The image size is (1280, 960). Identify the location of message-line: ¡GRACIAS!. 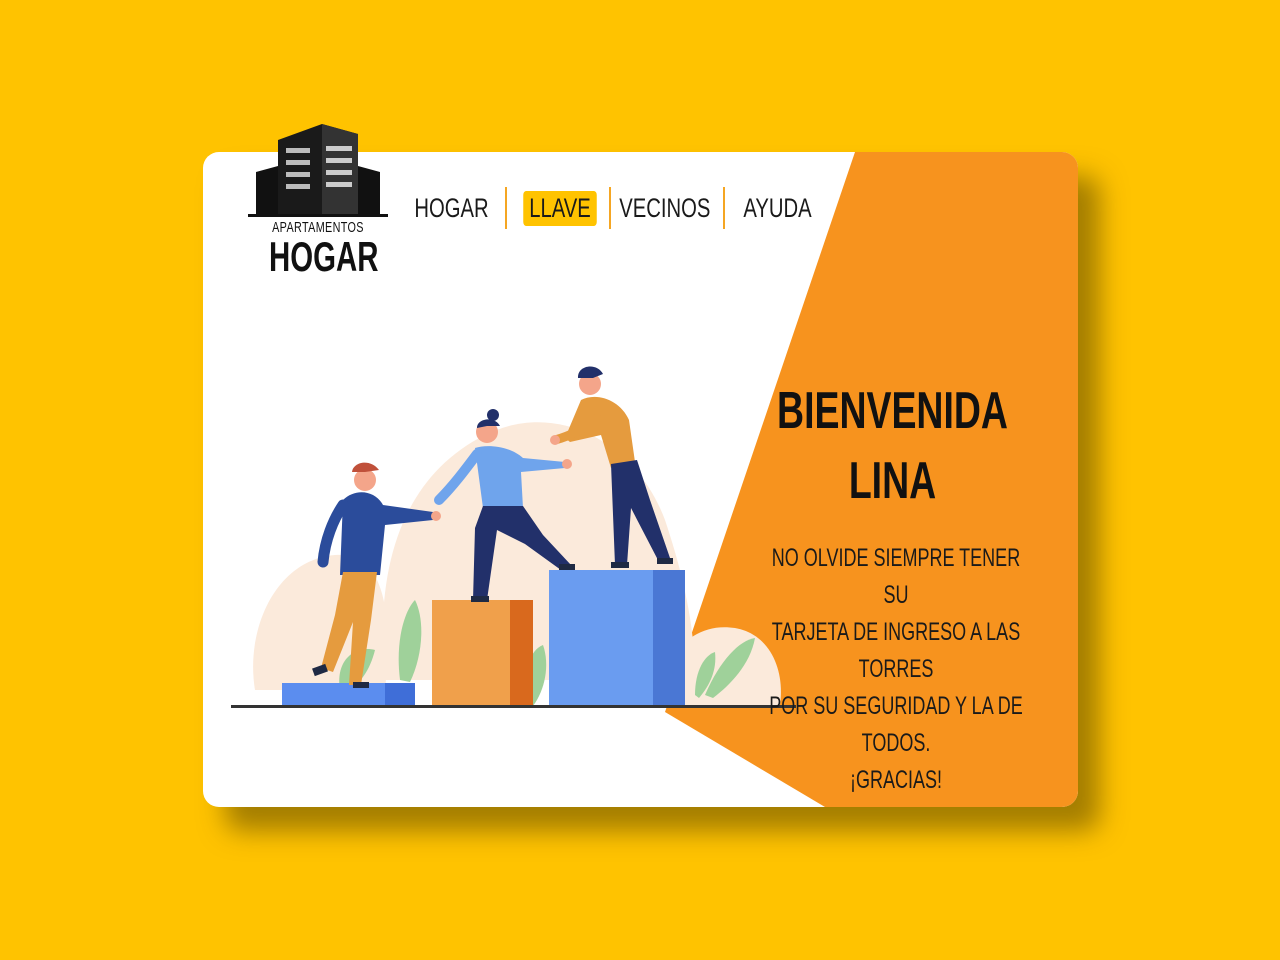
(896, 780).